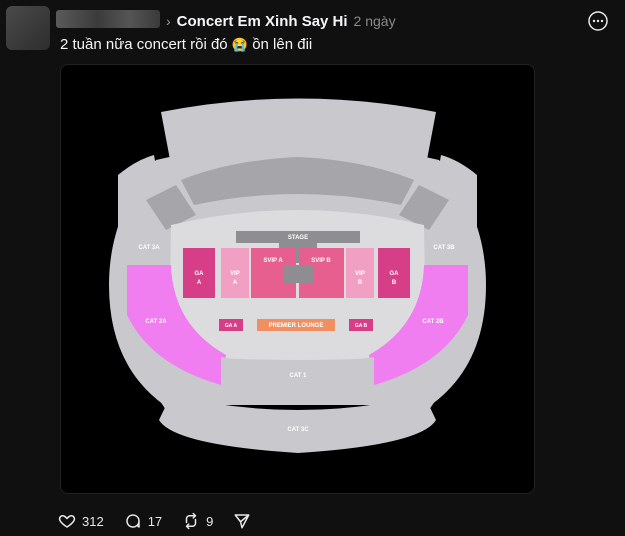 This screenshot has width=625, height=536. Describe the element at coordinates (199, 283) in the screenshot. I see `label-ga-a-2: A` at that location.